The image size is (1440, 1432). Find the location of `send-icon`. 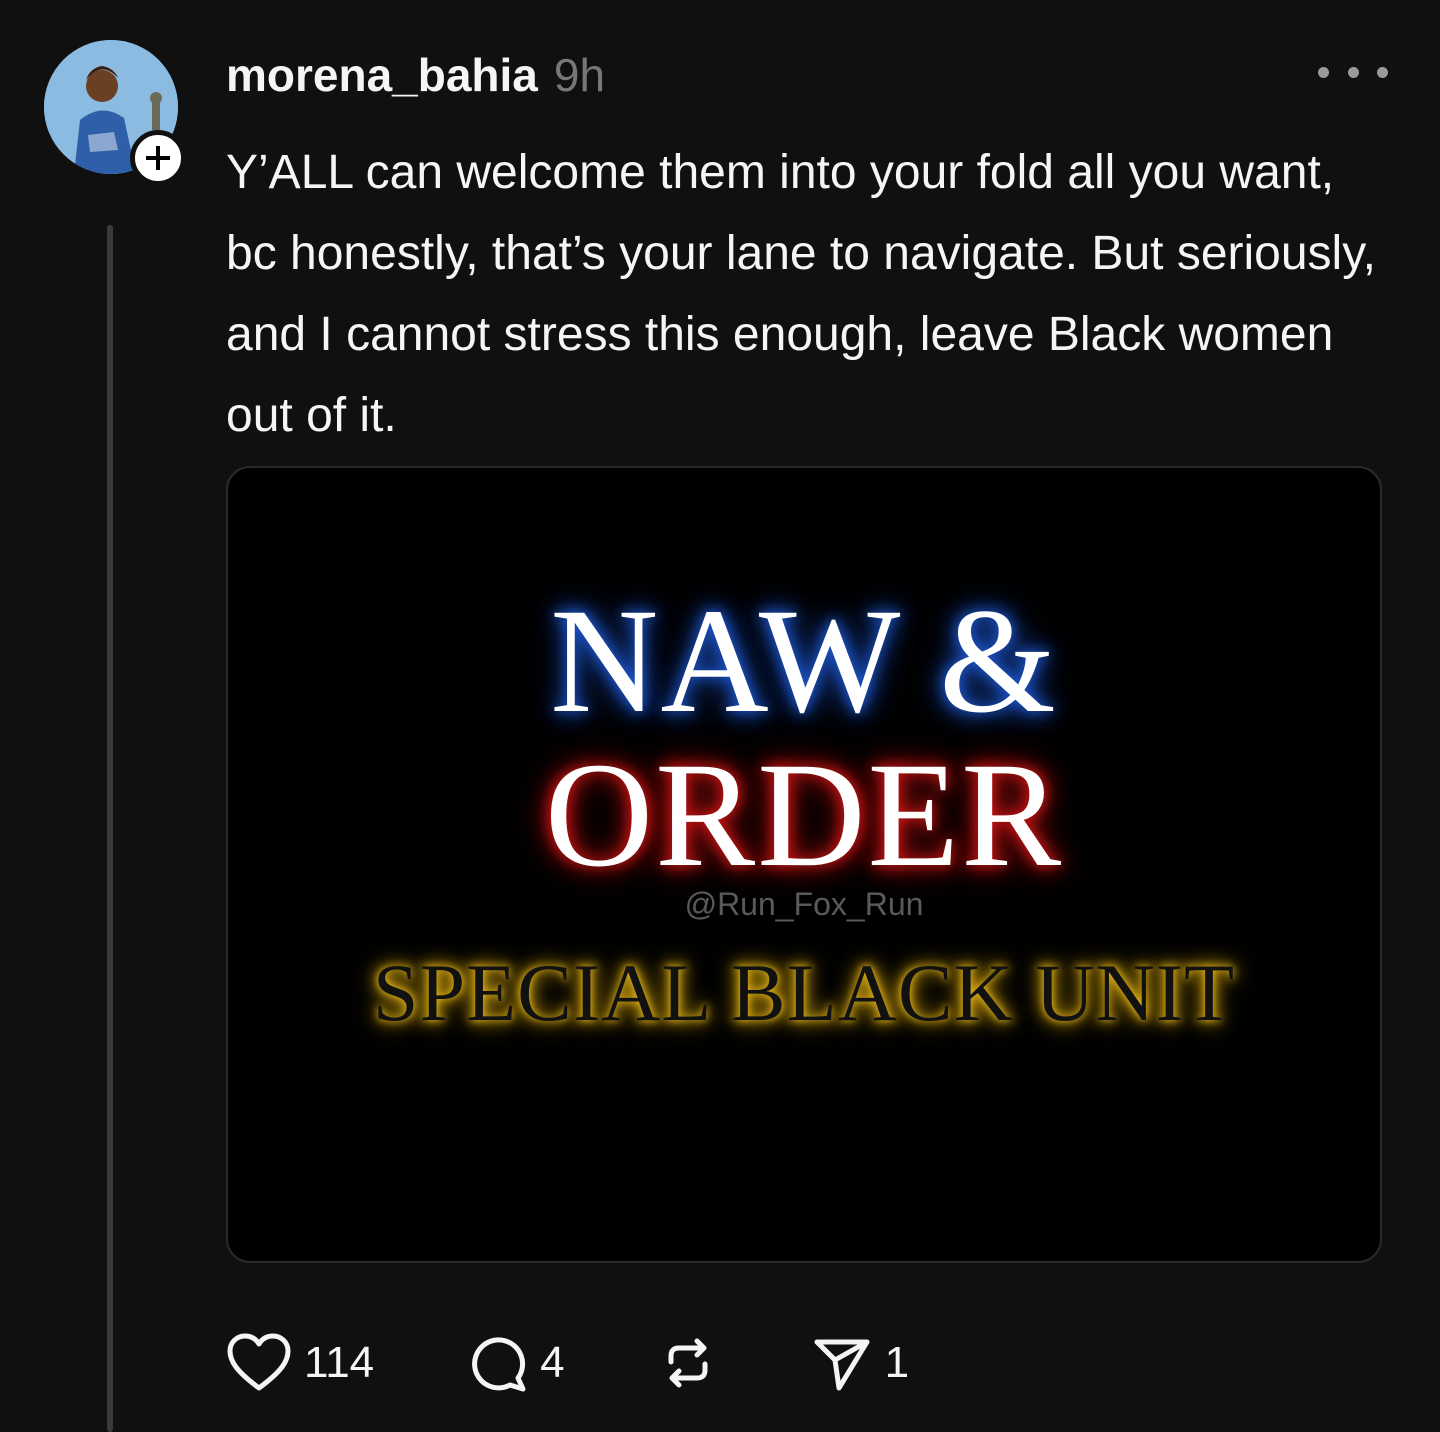

send-icon is located at coordinates (842, 1365).